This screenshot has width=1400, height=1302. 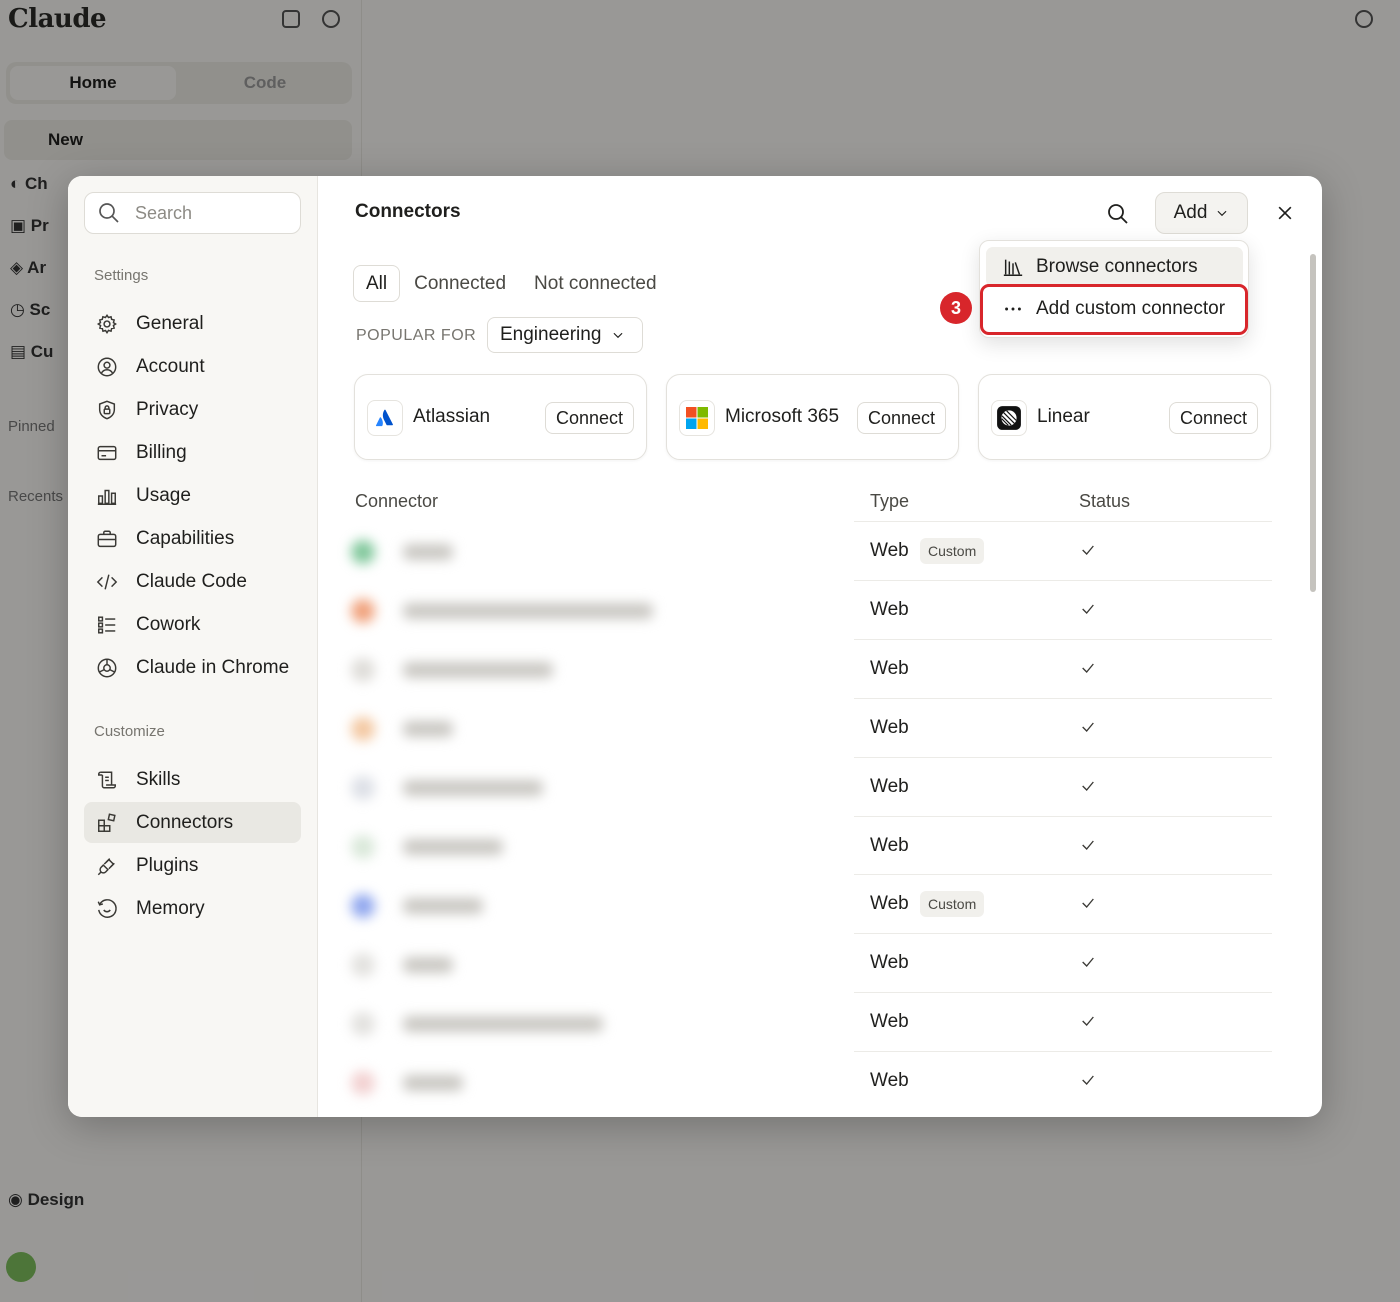 What do you see at coordinates (192, 779) in the screenshot?
I see `nav-item-skills: Skills` at bounding box center [192, 779].